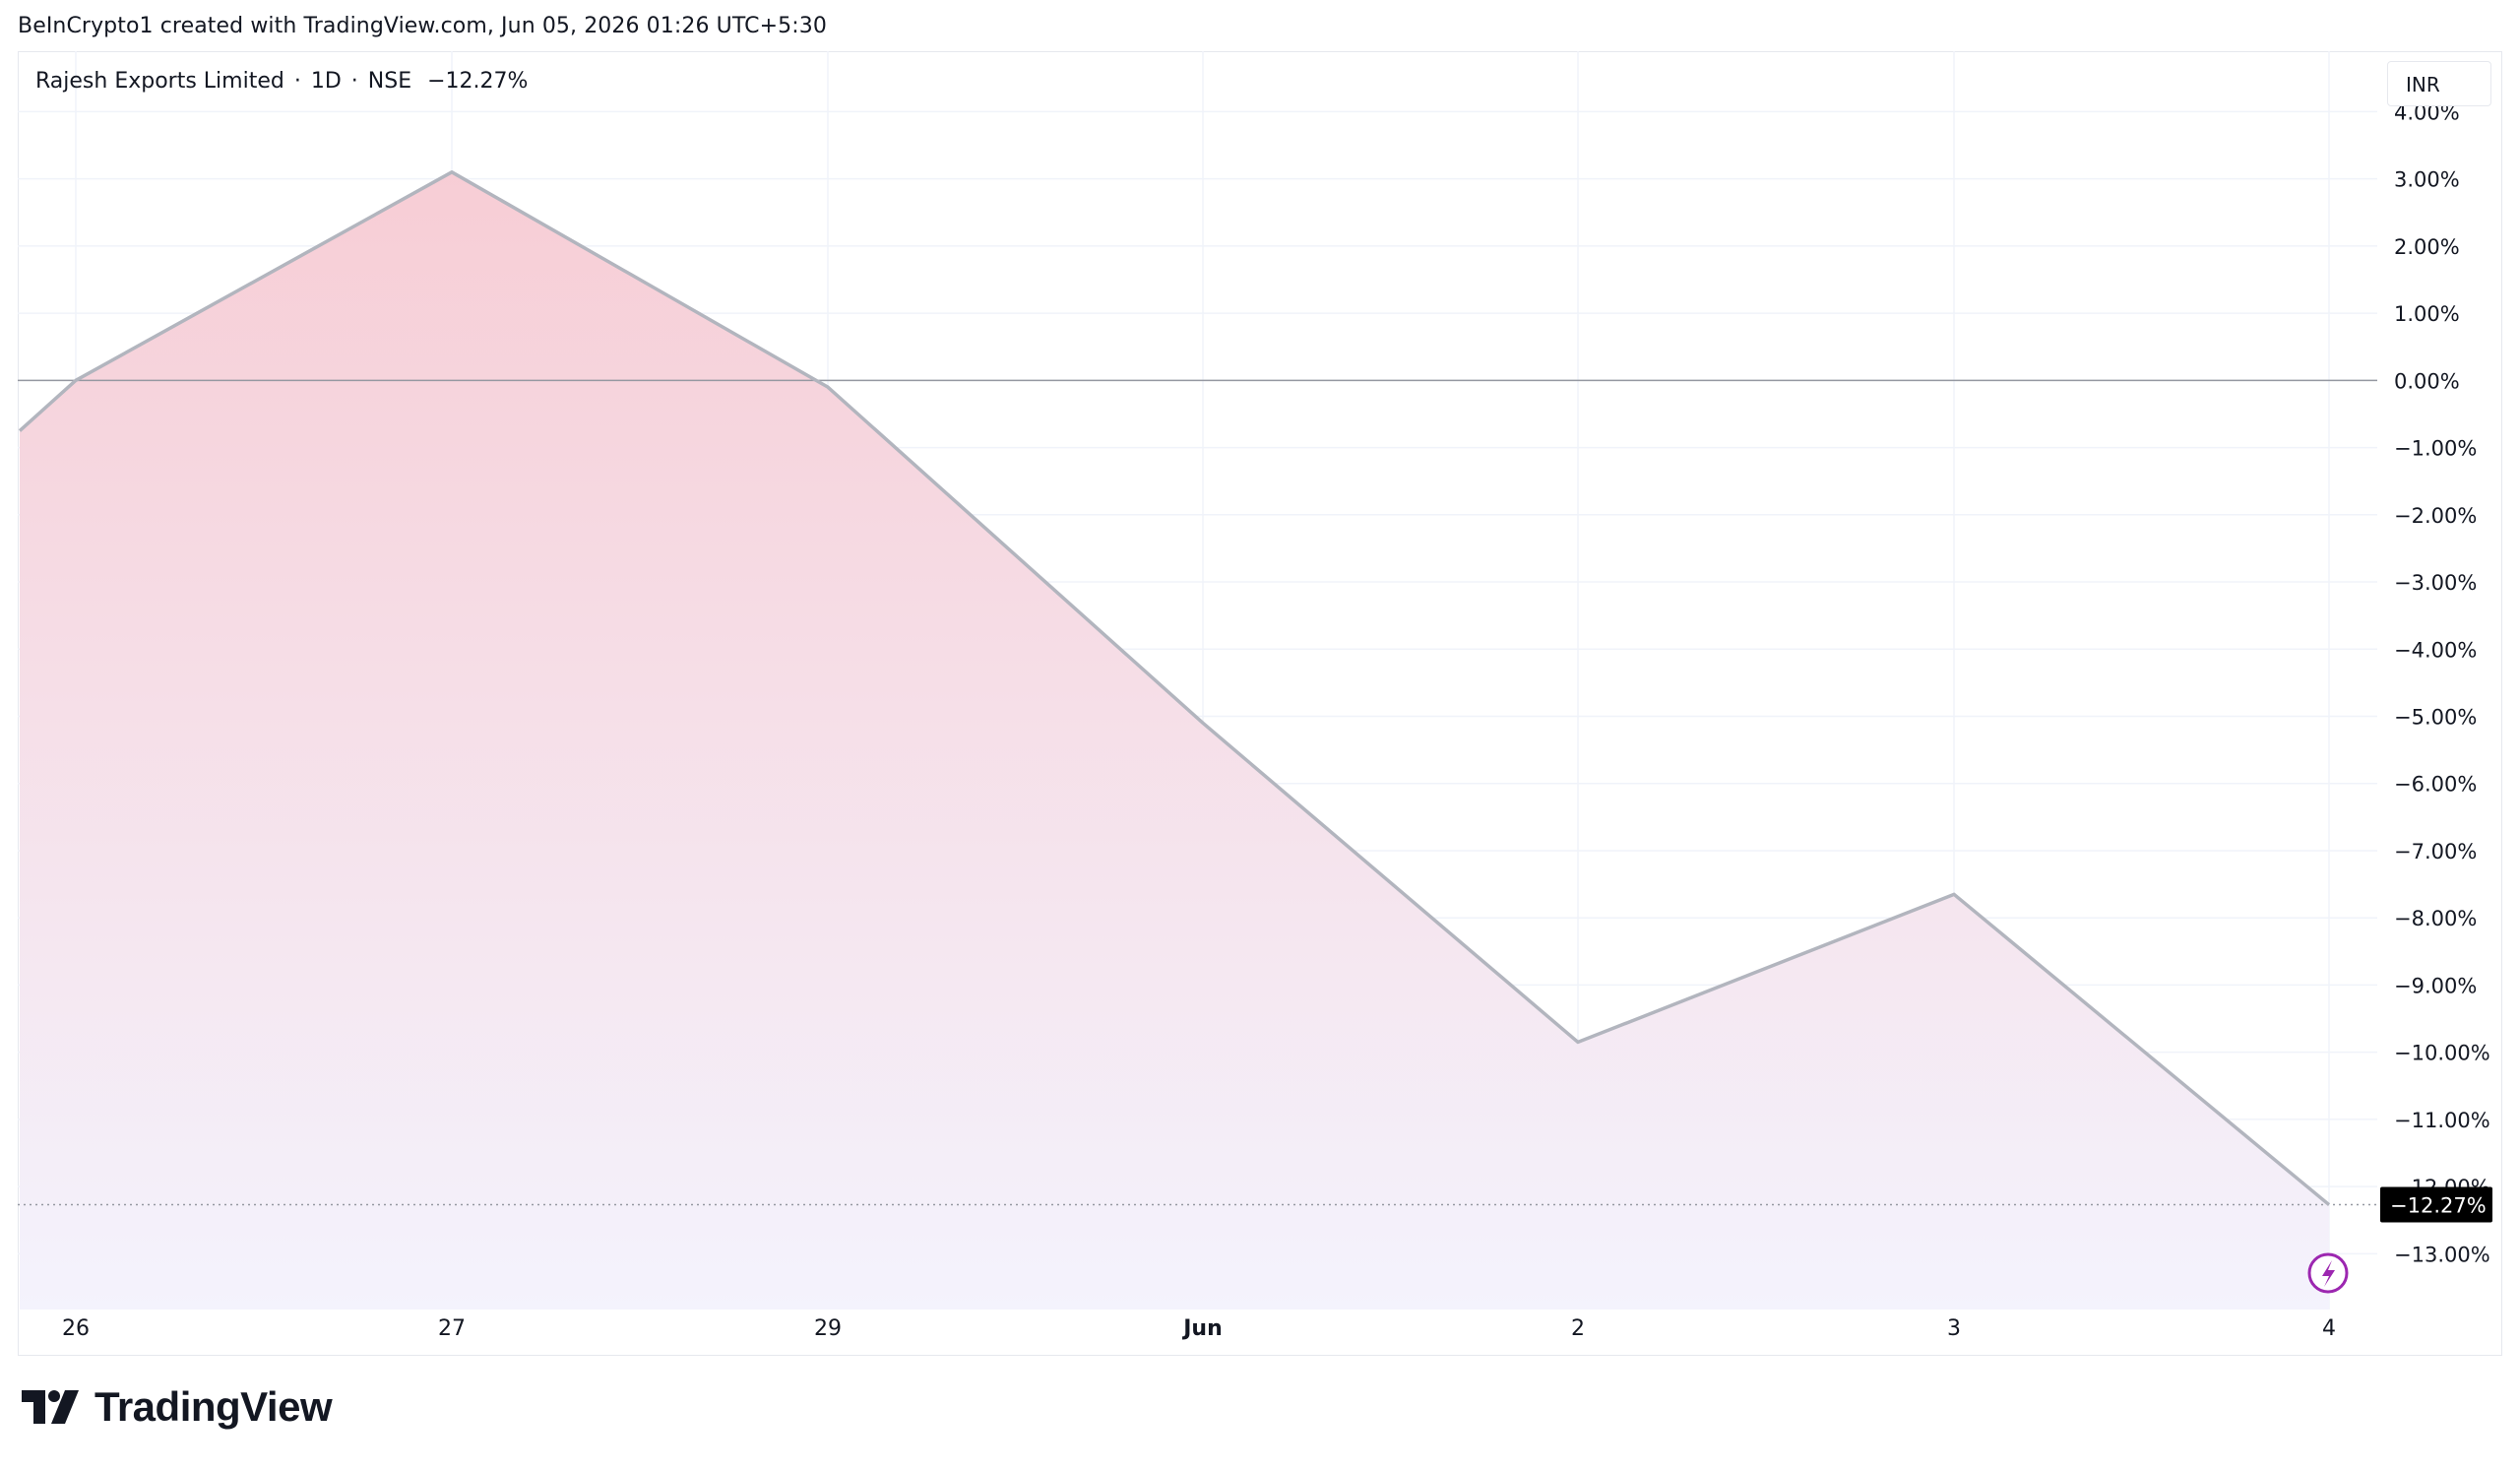 The image size is (2520, 1471). What do you see at coordinates (2435, 718) in the screenshot?
I see `y-tick-label: −5.00%` at bounding box center [2435, 718].